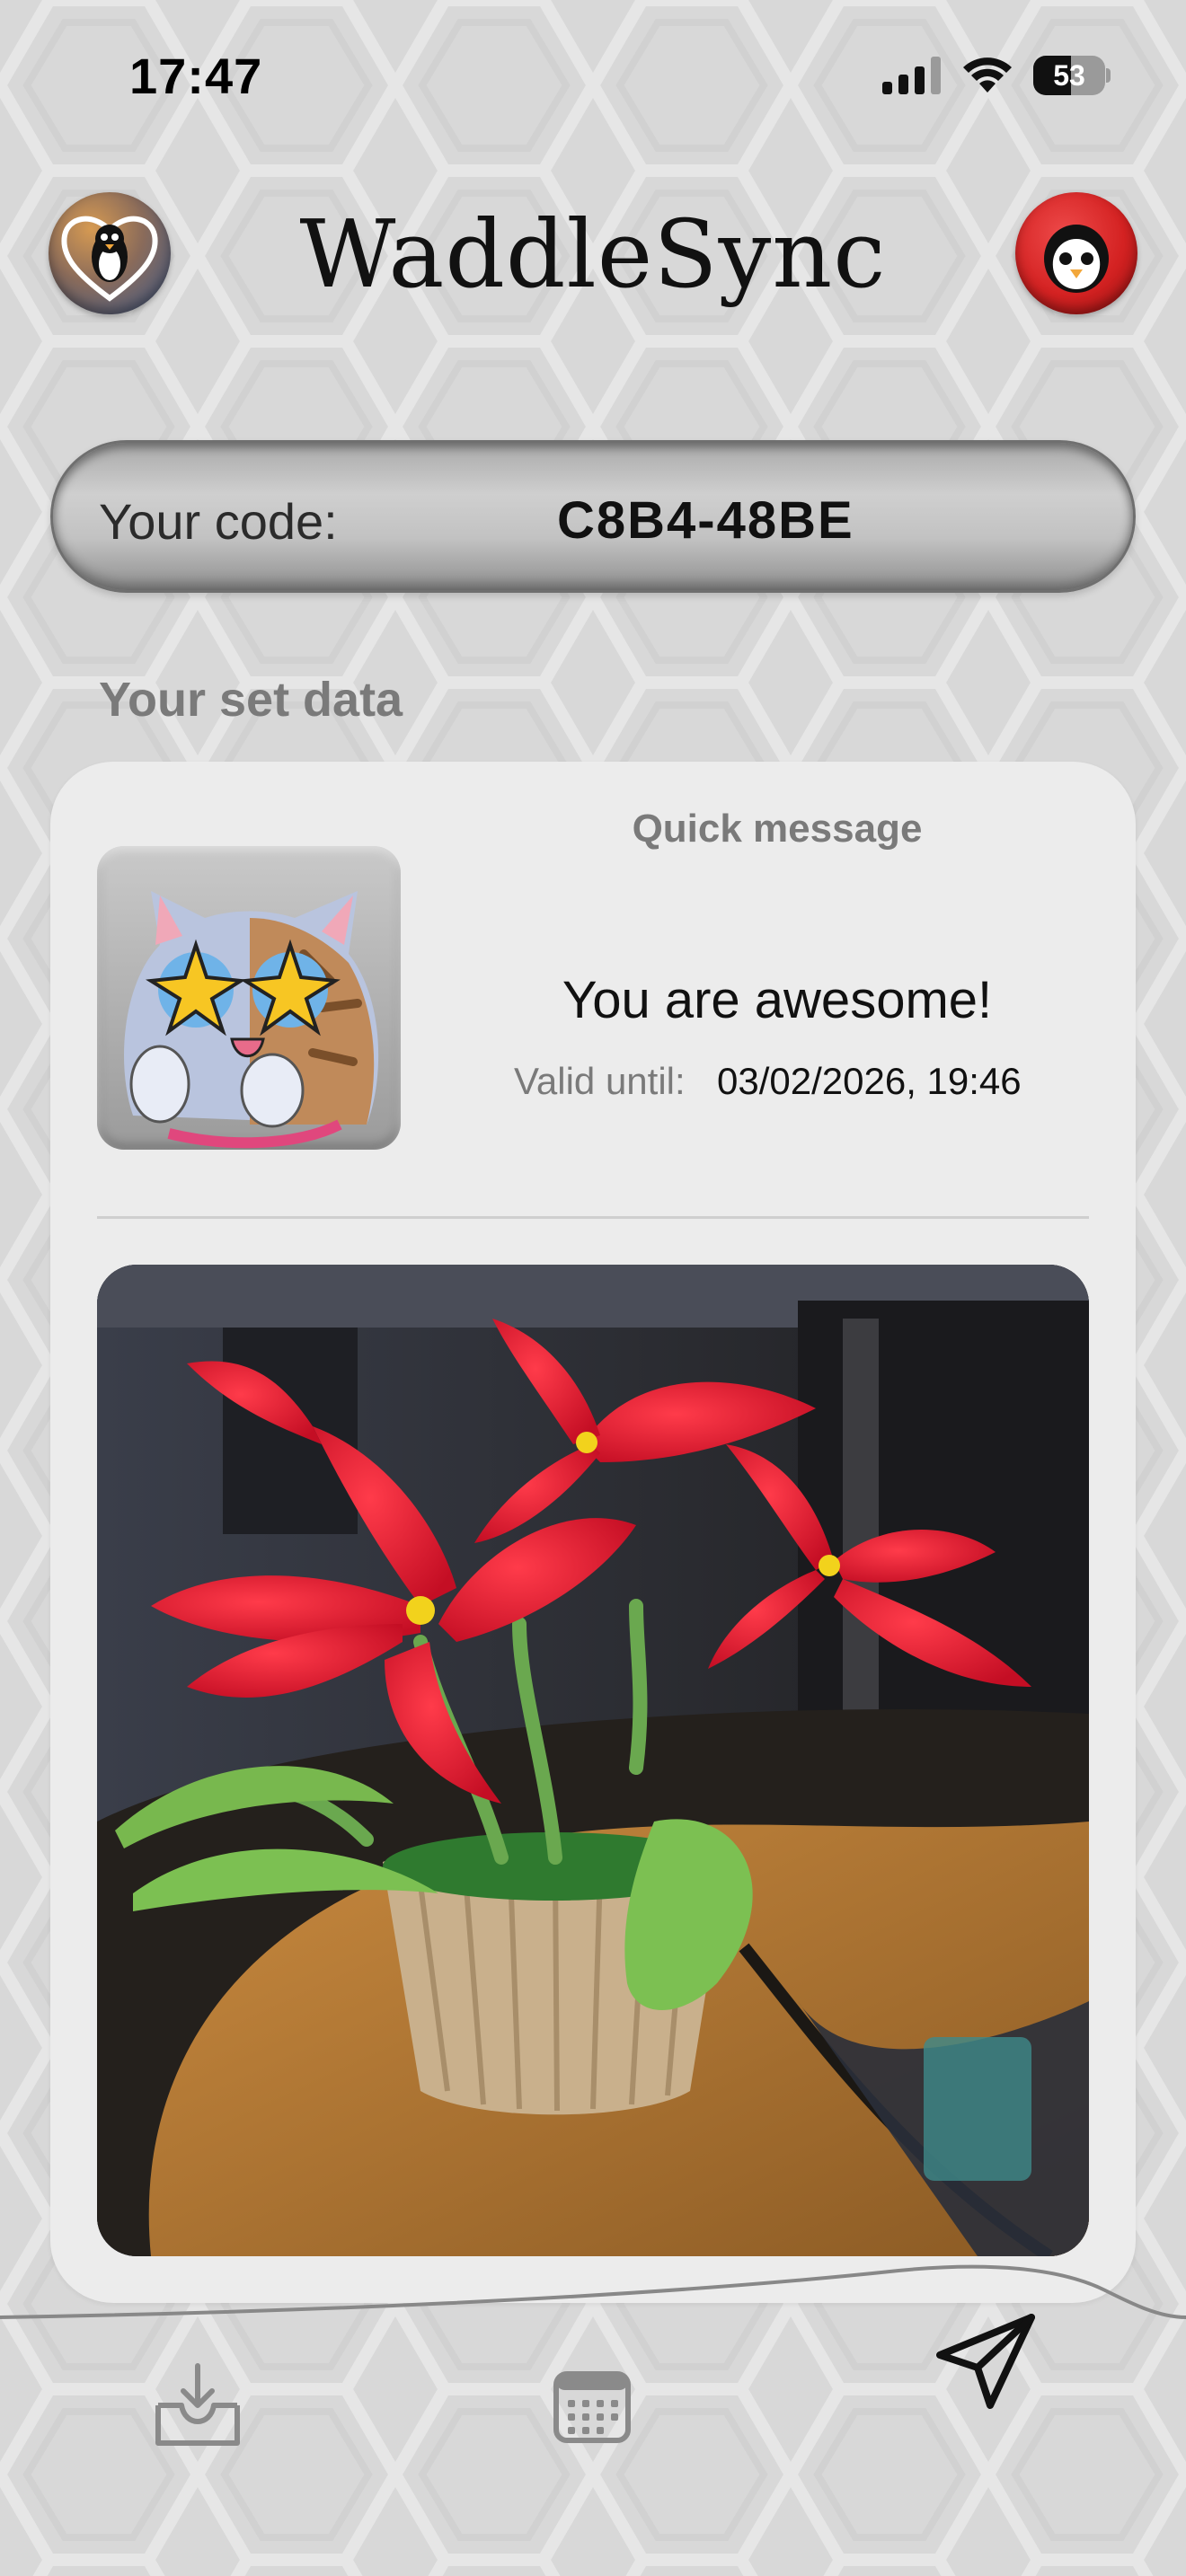 The width and height of the screenshot is (1186, 2576). Describe the element at coordinates (911, 75) in the screenshot. I see `cellular-signal-icon` at that location.